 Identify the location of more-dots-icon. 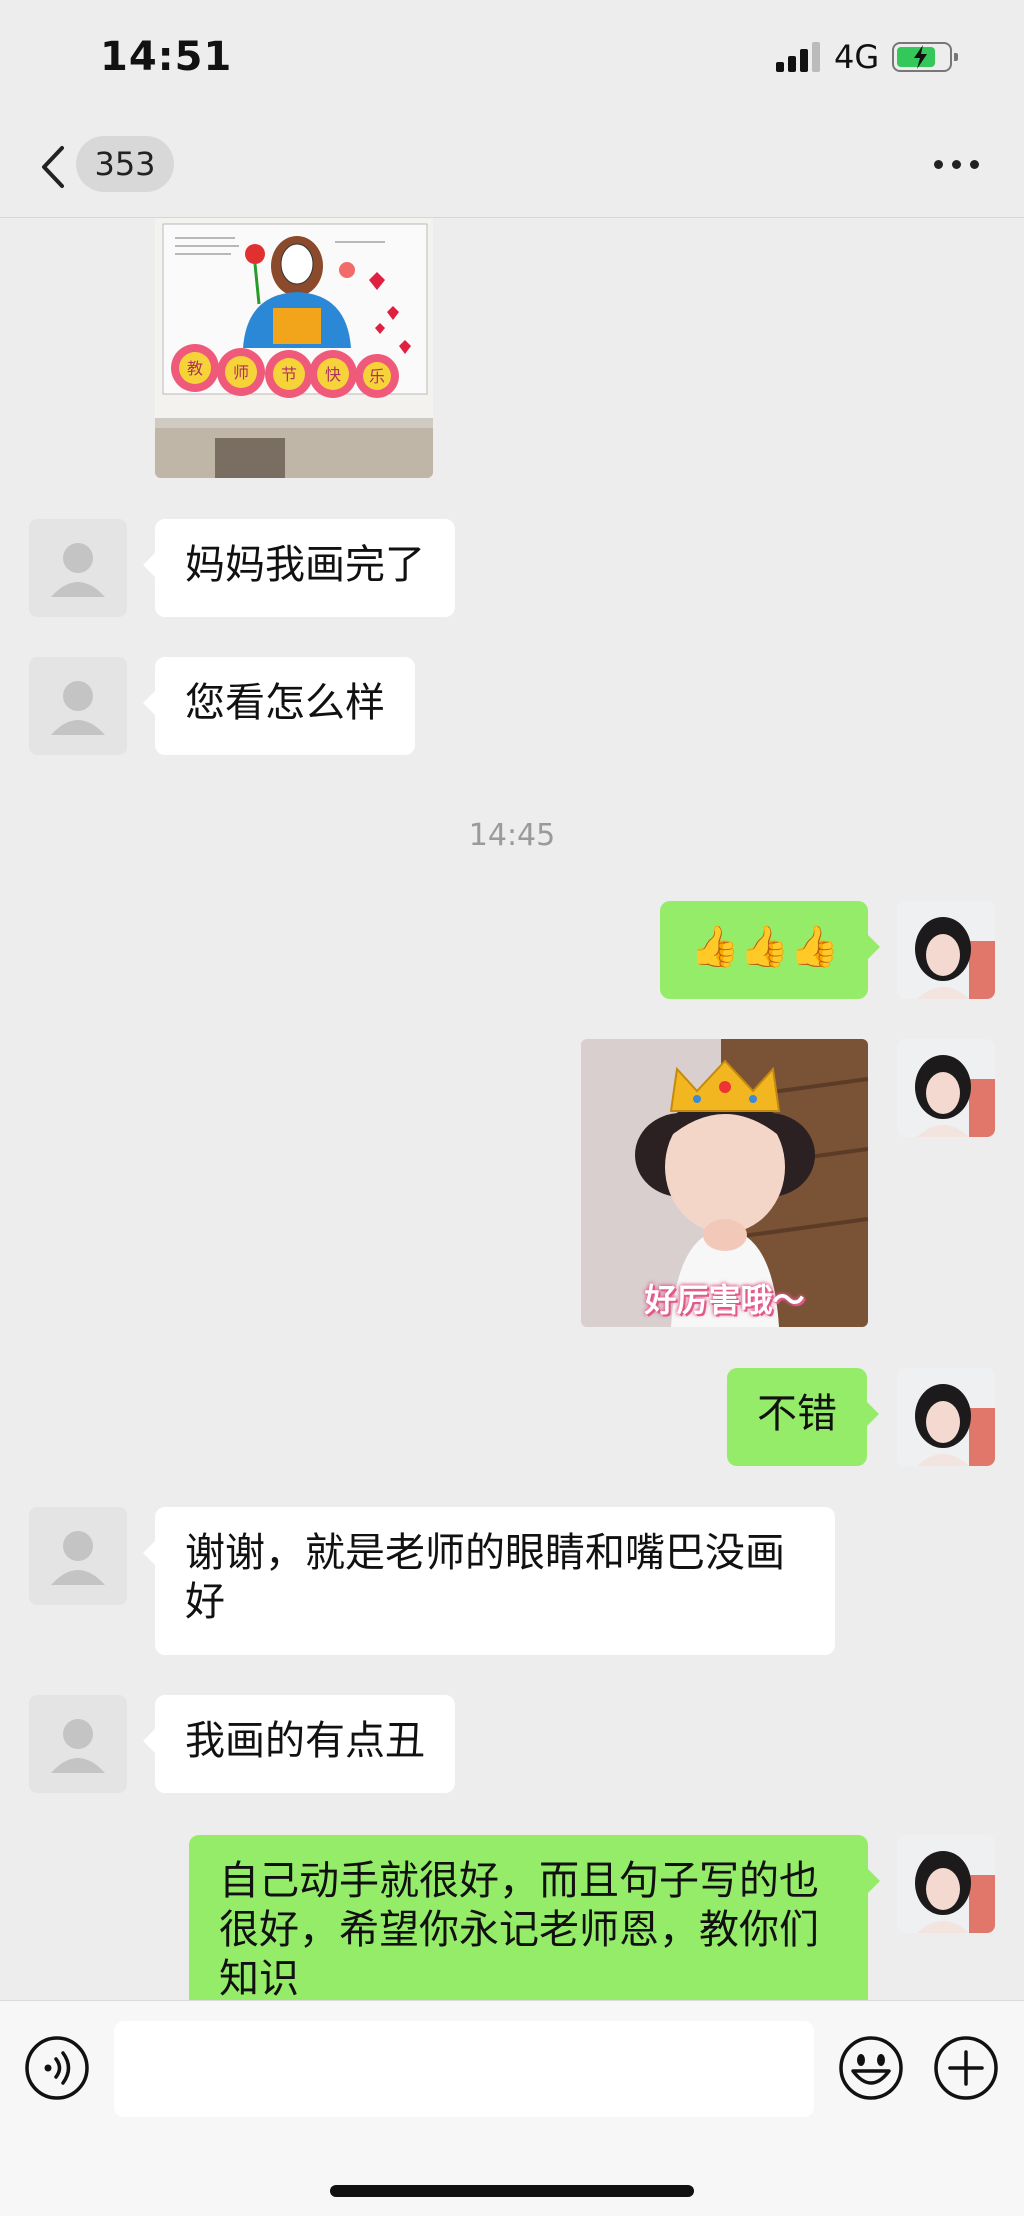
(957, 164).